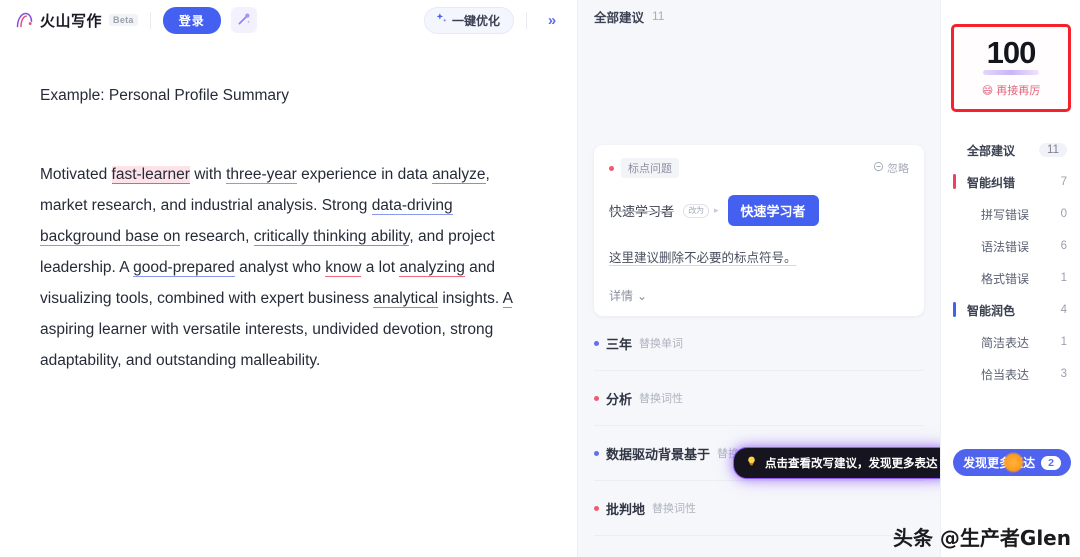  Describe the element at coordinates (1051, 462) in the screenshot. I see `discover-count-badge: 2` at that location.